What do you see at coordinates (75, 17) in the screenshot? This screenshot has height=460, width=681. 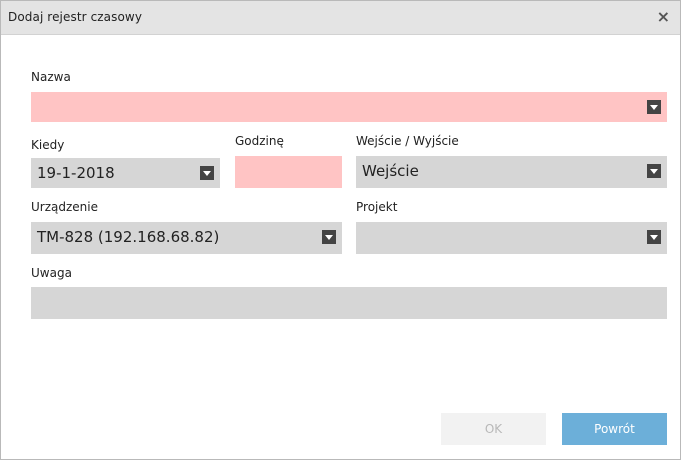 I see `dialog-title: Dodaj rejestr czasowy` at bounding box center [75, 17].